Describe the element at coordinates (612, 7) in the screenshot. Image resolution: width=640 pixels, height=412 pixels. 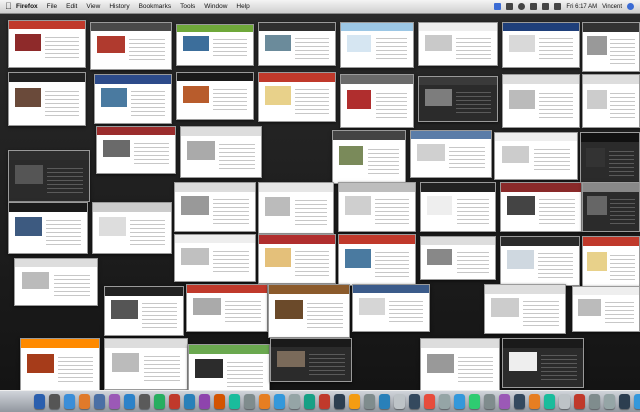
I see `user-name: Vincent` at that location.